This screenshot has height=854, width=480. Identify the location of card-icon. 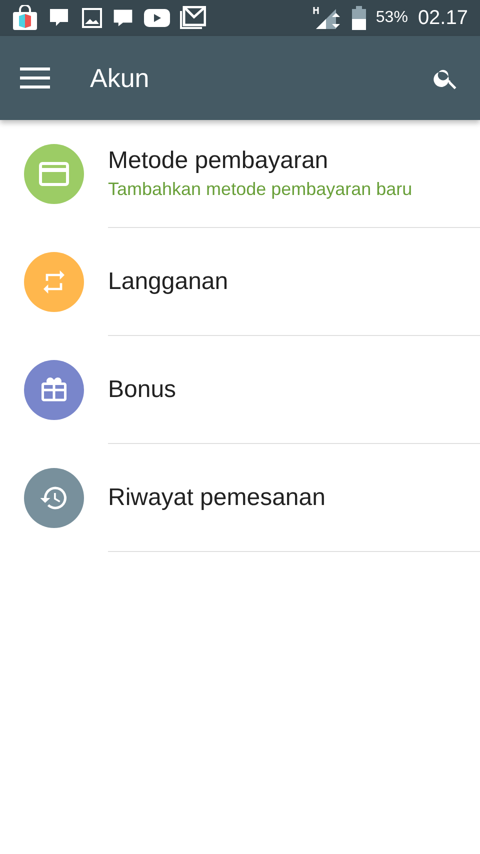
(54, 174).